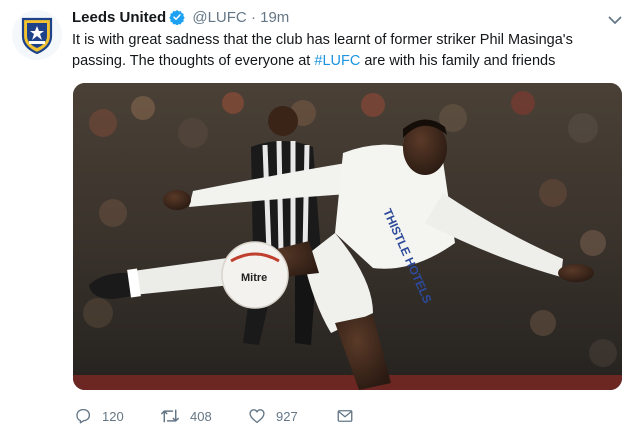  Describe the element at coordinates (257, 416) in the screenshot. I see `heart-icon` at that location.